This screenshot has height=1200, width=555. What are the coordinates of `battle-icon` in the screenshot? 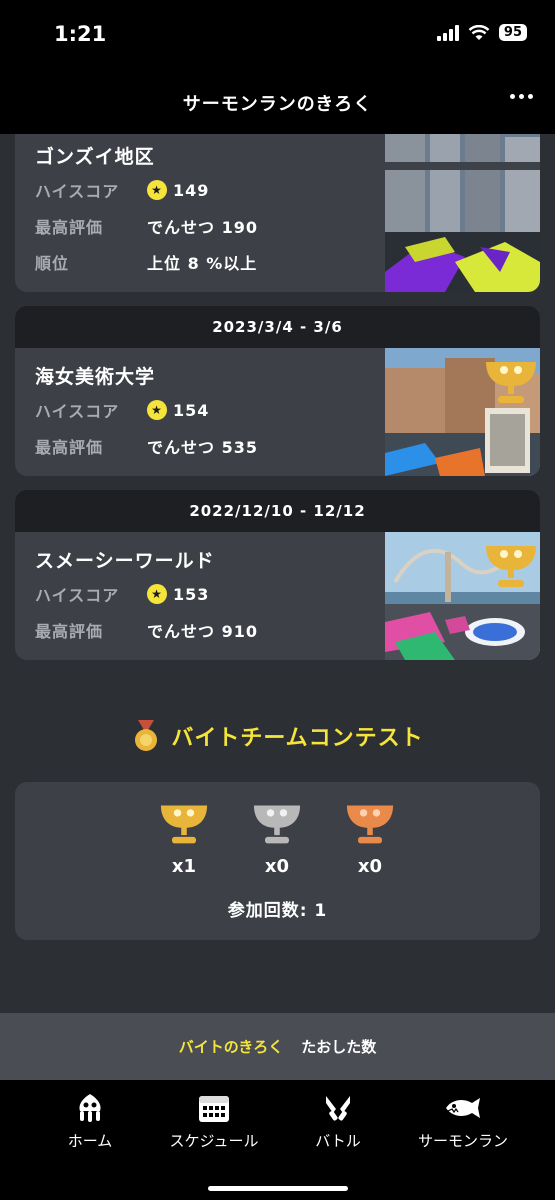 It's located at (338, 1108).